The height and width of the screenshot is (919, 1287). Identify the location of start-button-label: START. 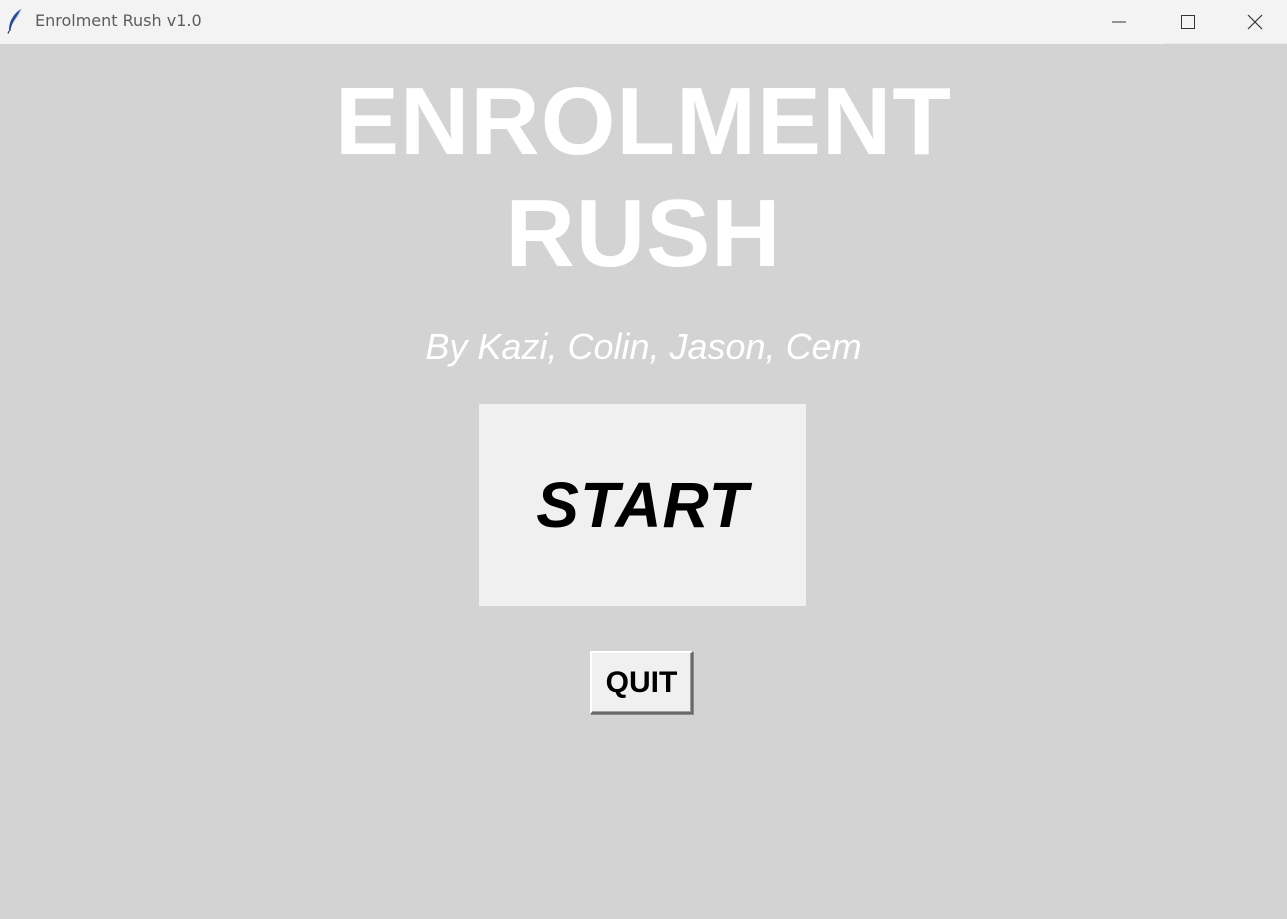
(642, 505).